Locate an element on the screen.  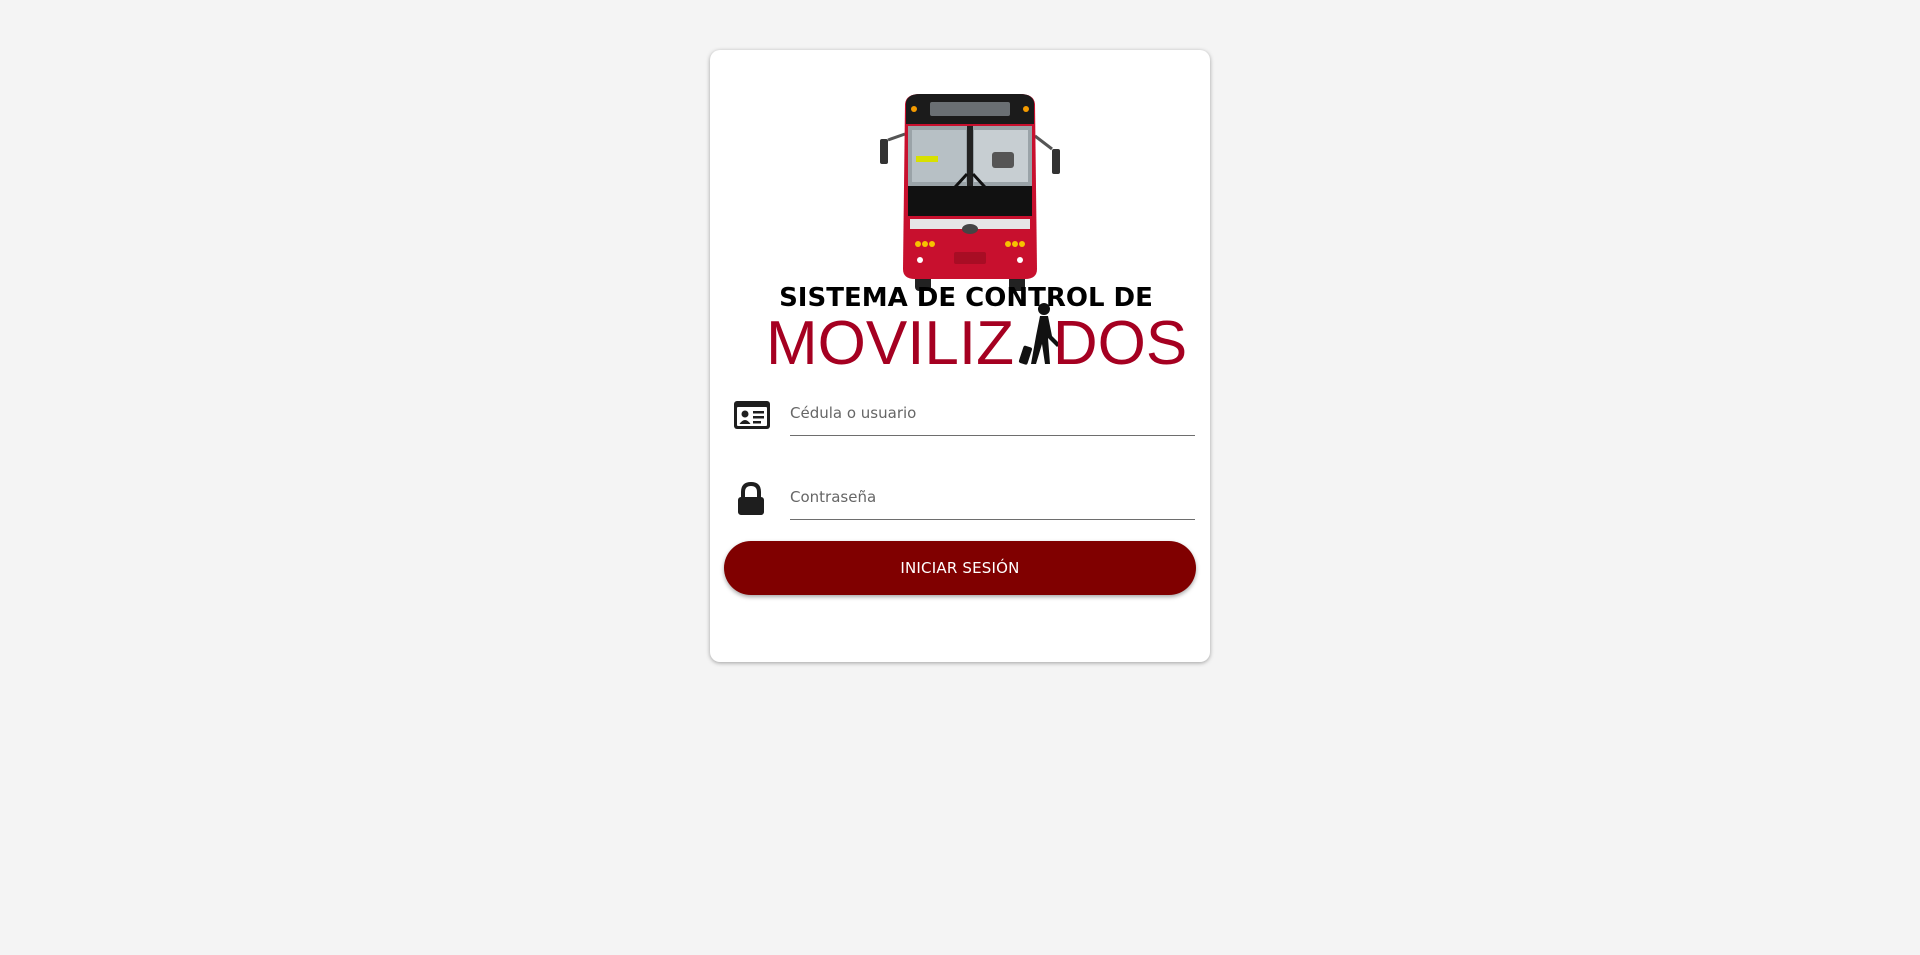
password-field is located at coordinates (963, 499).